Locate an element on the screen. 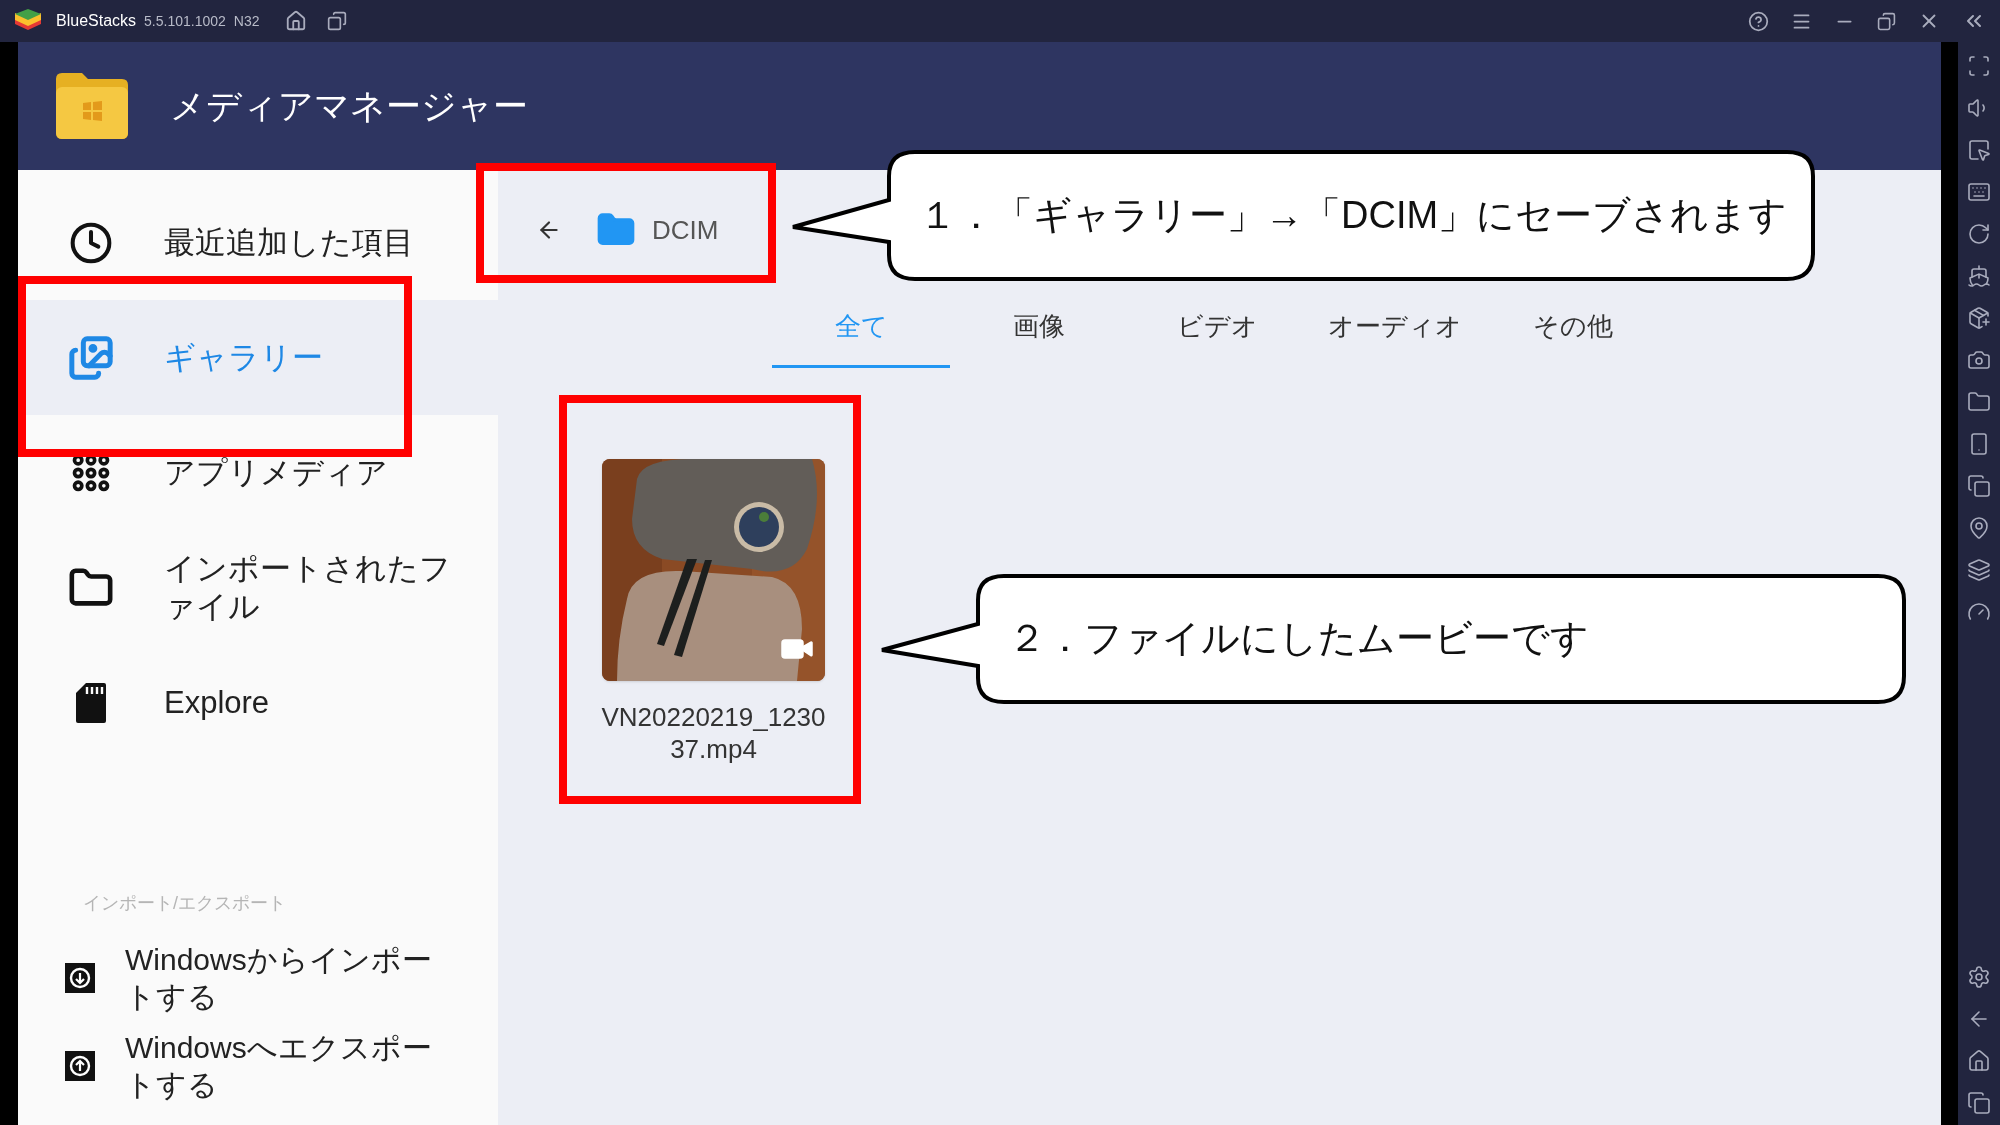 This screenshot has height=1125, width=2000. folder-icon is located at coordinates (1979, 402).